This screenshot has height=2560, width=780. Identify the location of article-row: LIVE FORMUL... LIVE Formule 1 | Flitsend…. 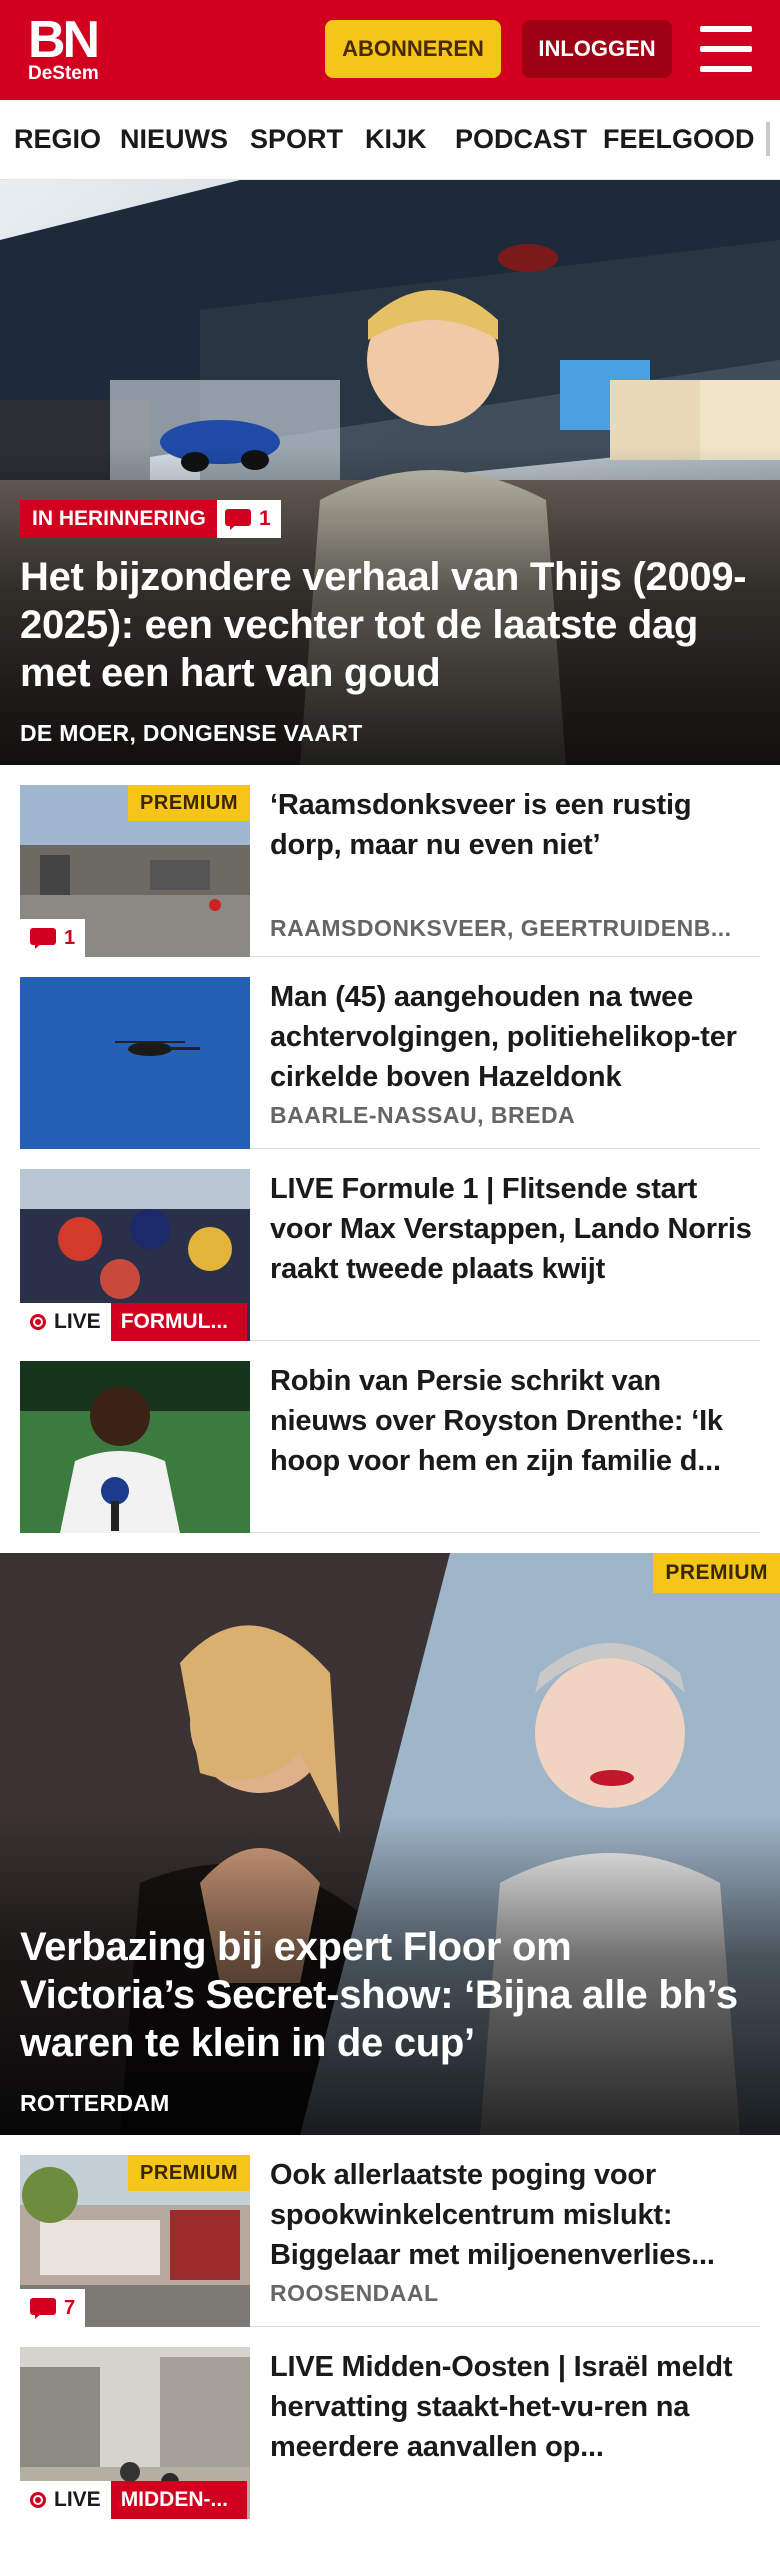
(390, 1255).